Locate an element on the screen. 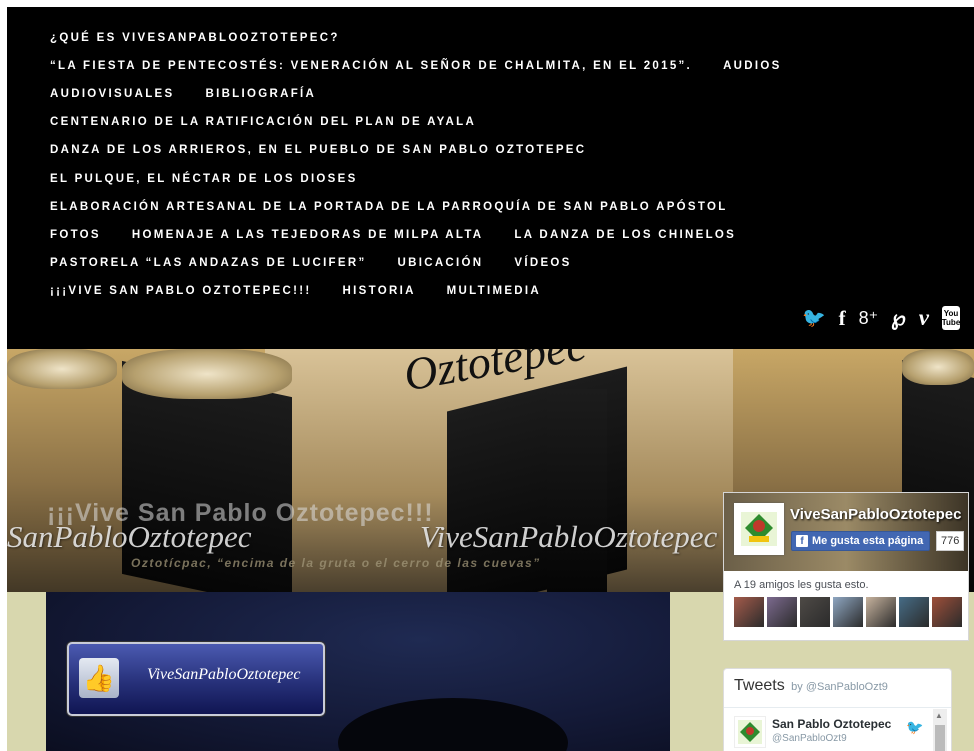  thumbs-up-icon: 👍 is located at coordinates (99, 678).